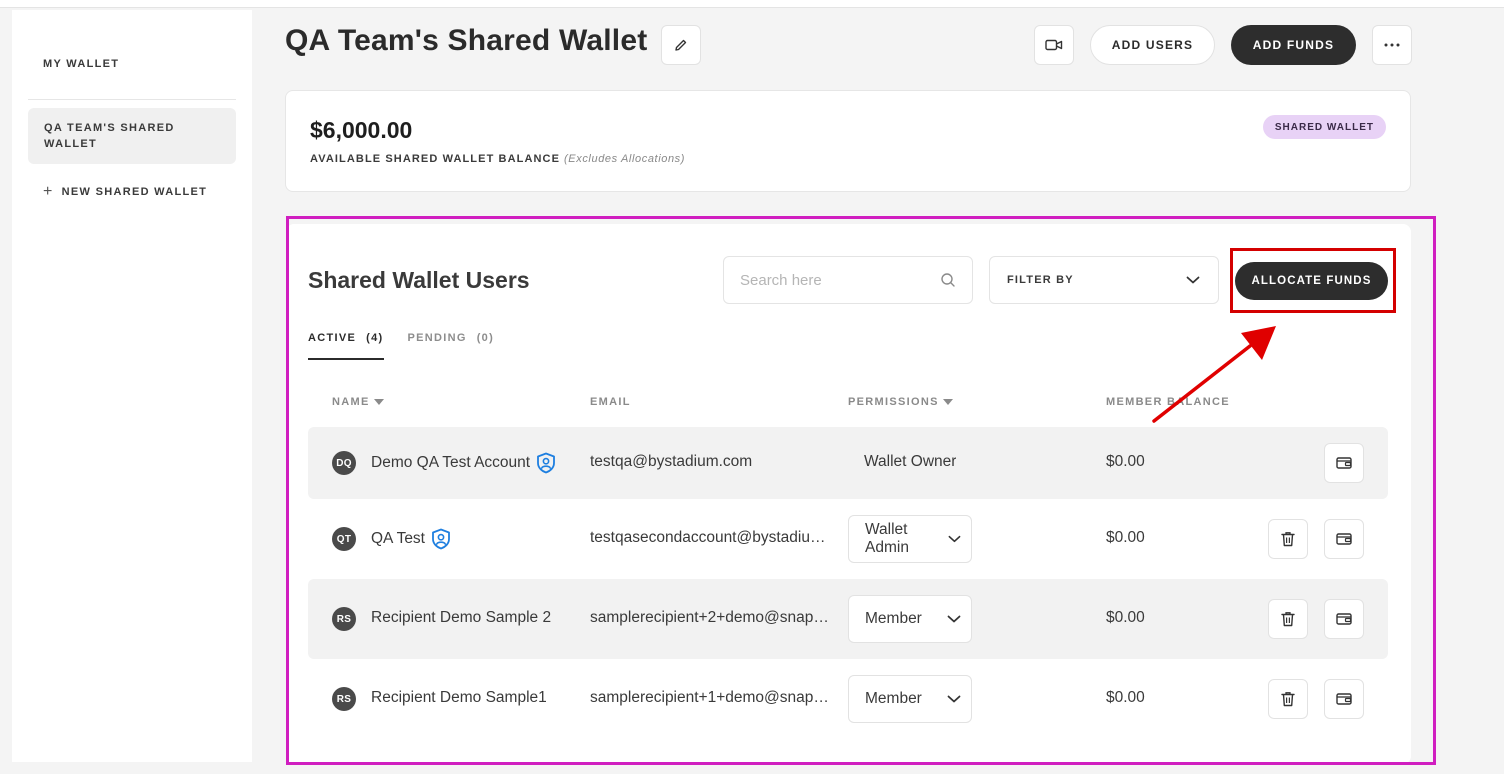  I want to click on user-name: Recipient Demo Sample1, so click(459, 698).